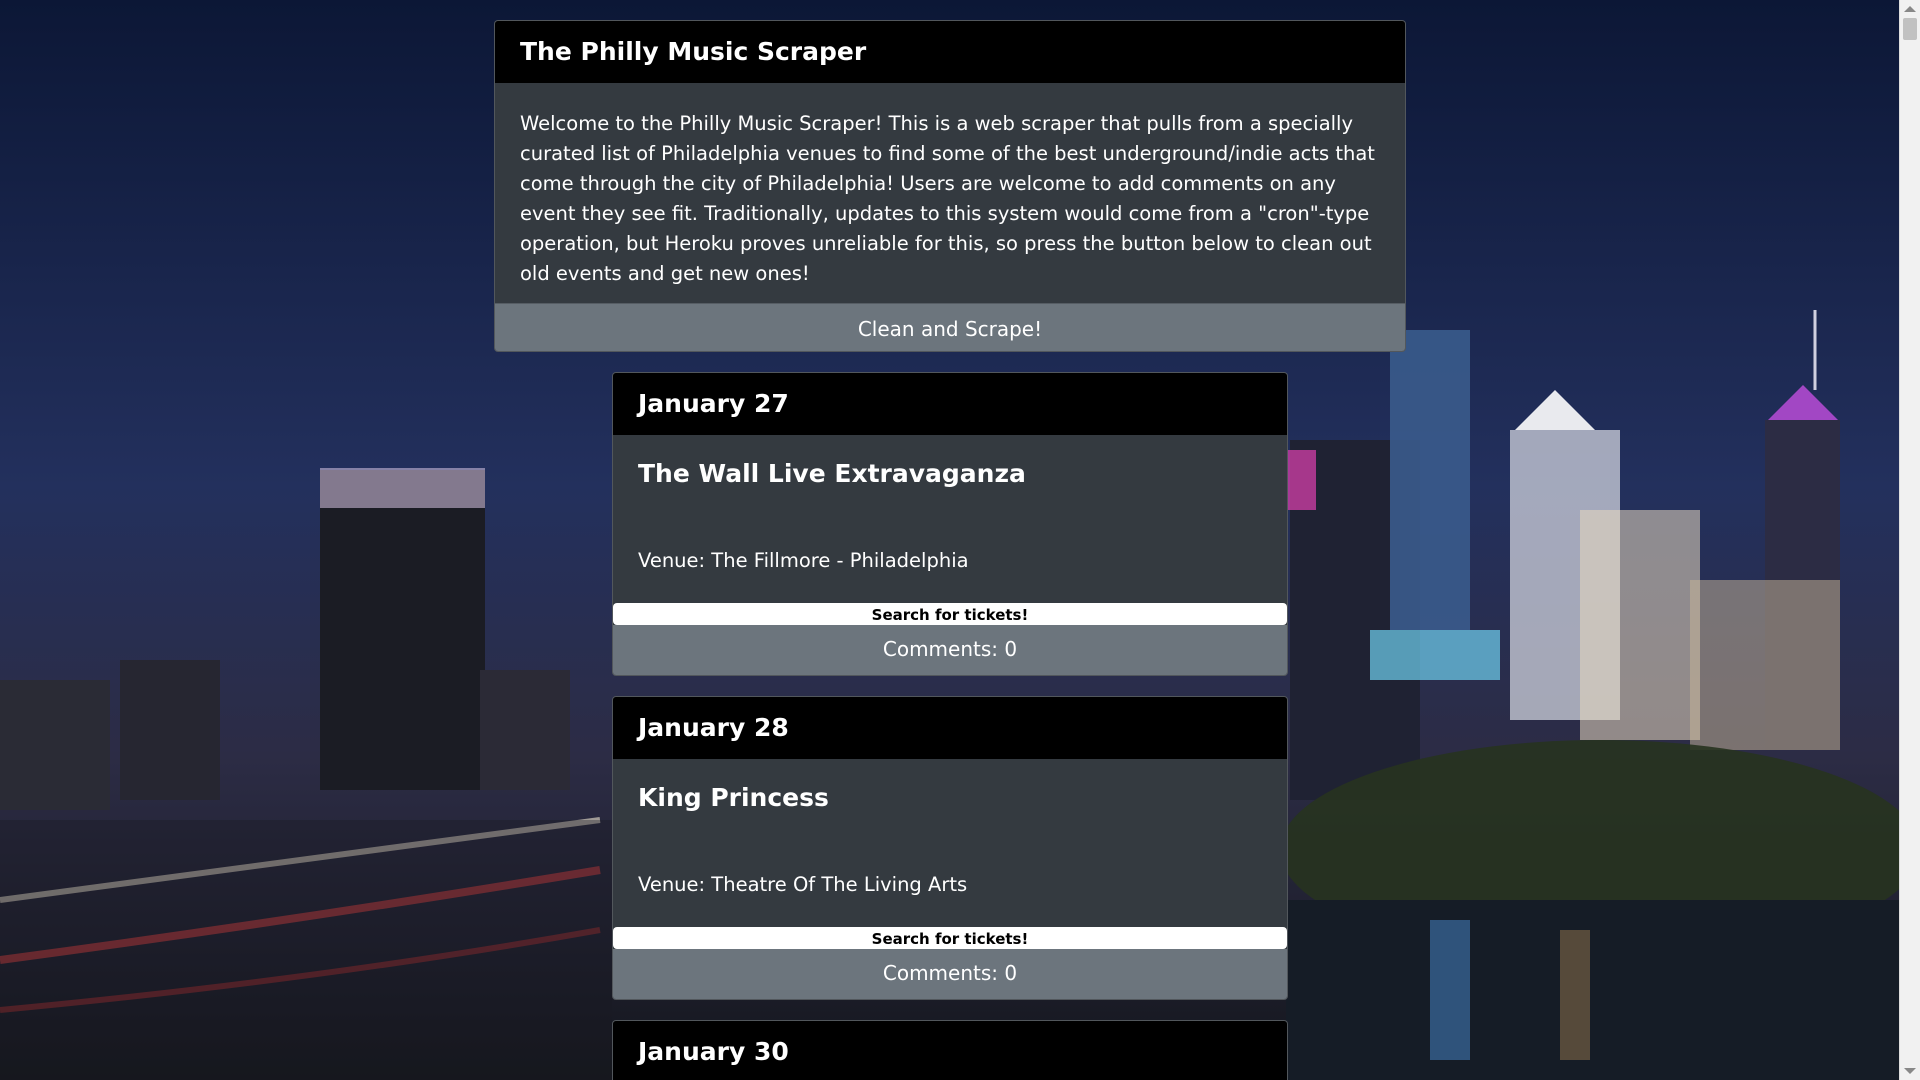 The image size is (1920, 1080). What do you see at coordinates (950, 327) in the screenshot?
I see `clean-and-scrape-button: Clean and Scrape!` at bounding box center [950, 327].